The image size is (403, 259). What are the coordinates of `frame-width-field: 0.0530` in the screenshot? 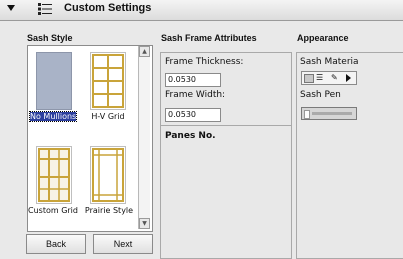 It's located at (193, 115).